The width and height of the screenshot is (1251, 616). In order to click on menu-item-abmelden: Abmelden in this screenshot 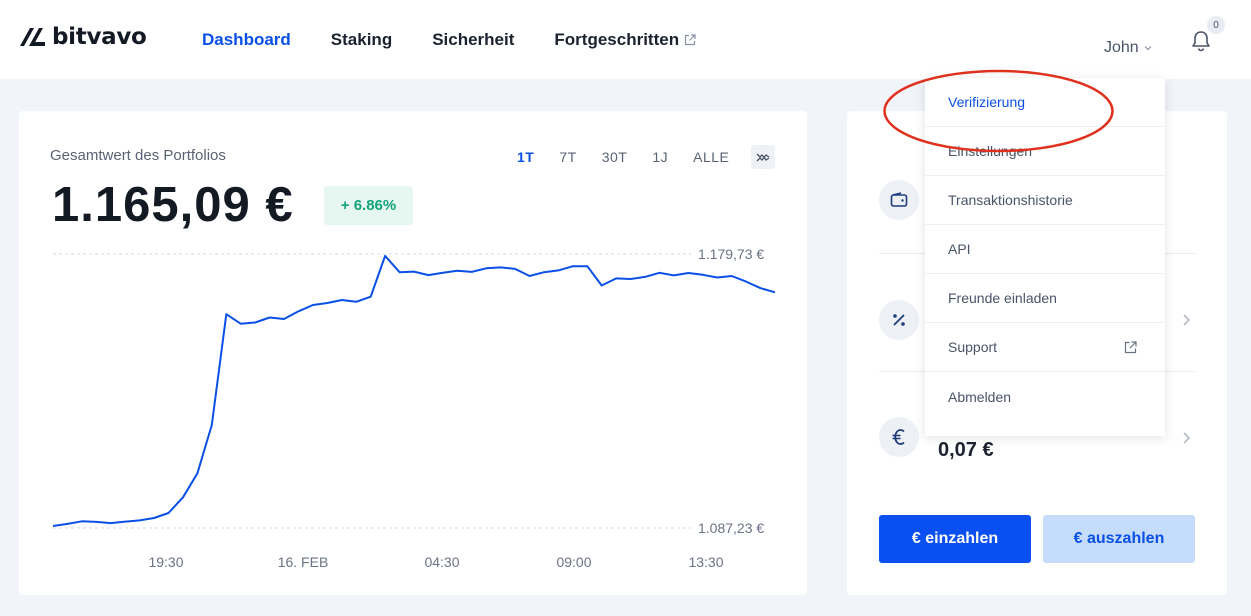, I will do `click(1045, 396)`.